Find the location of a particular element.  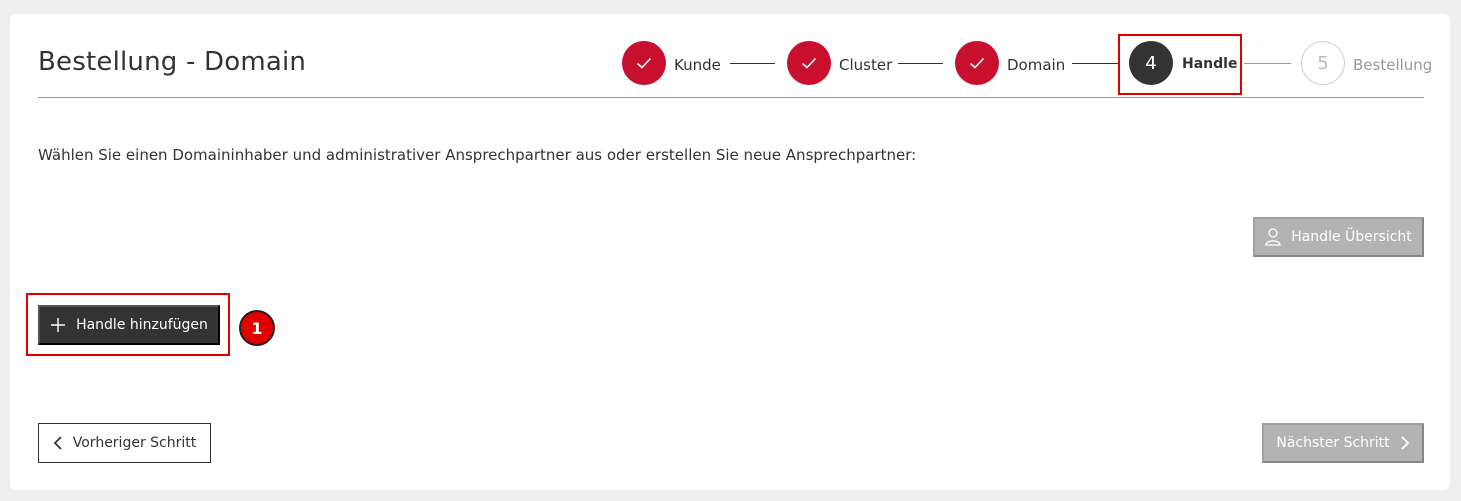

step-2-circle is located at coordinates (809, 63).